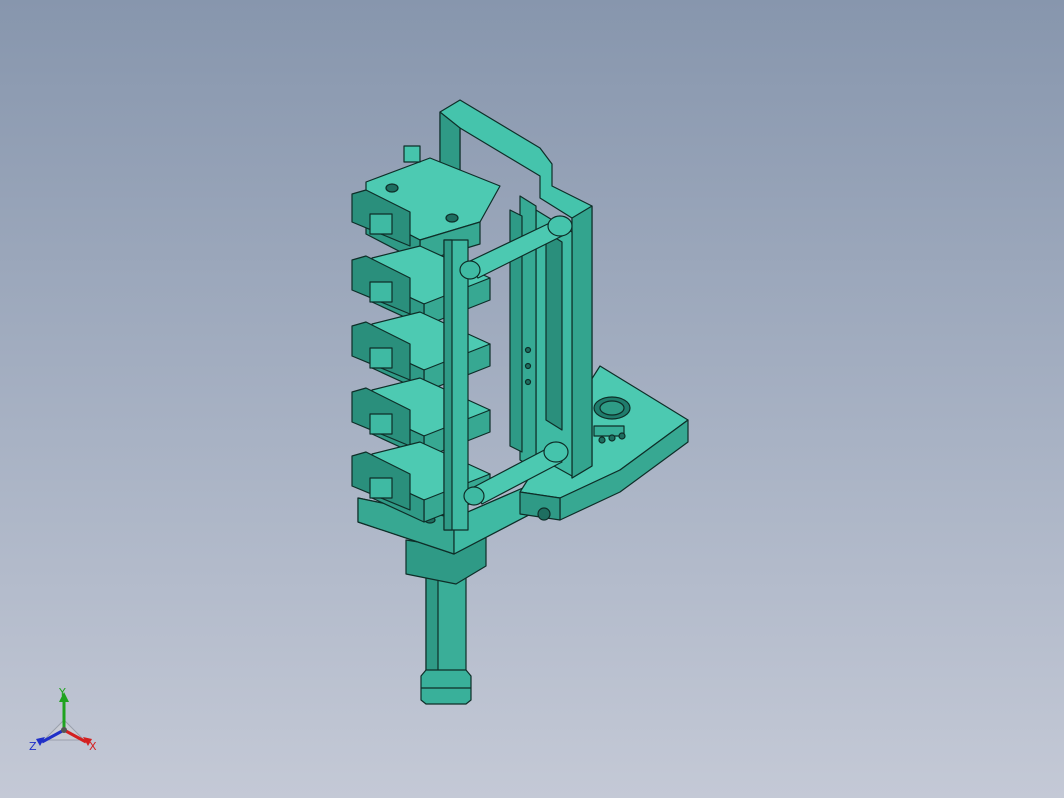 This screenshot has width=1064, height=798. Describe the element at coordinates (62, 692) in the screenshot. I see `triad-y-label: Y` at that location.